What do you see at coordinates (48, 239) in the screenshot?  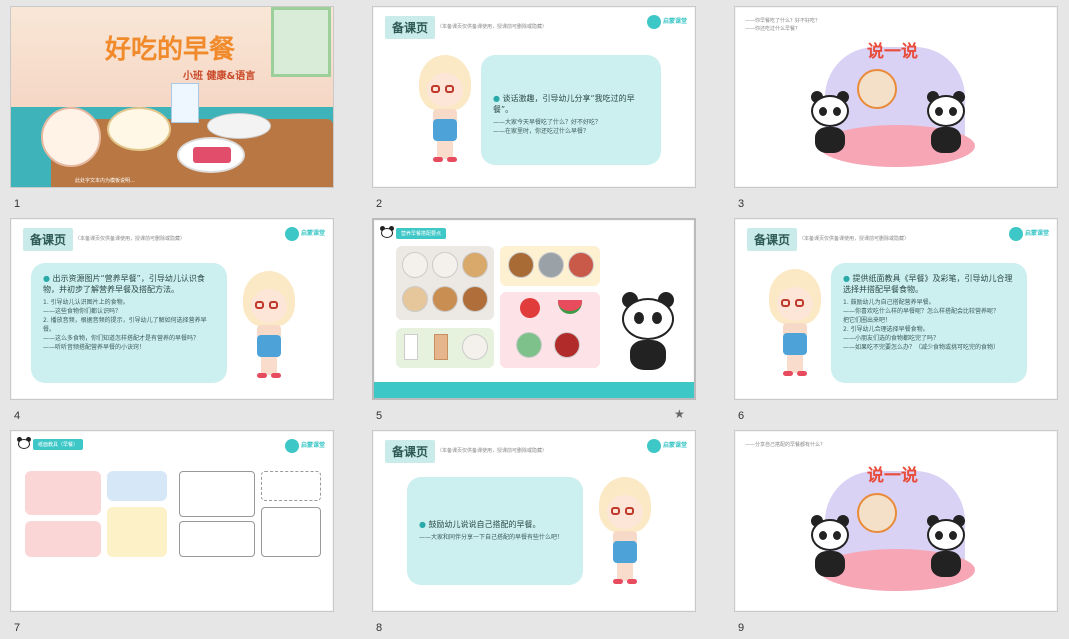 I see `slide-4-tag: 备课页` at bounding box center [48, 239].